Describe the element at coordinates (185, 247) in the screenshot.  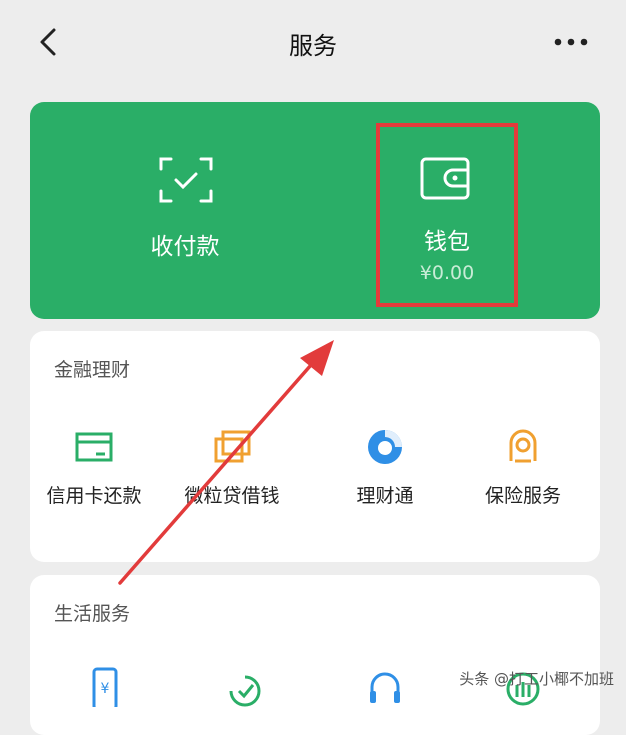
I see `receive-pay-label: 收付款` at that location.